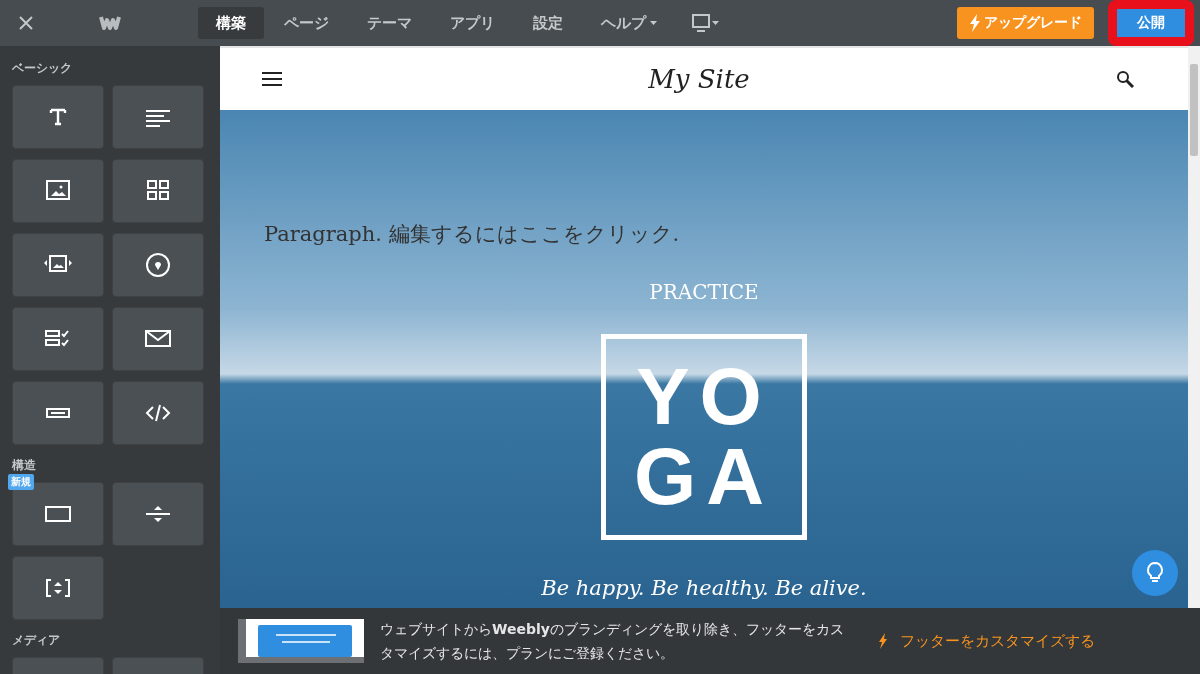  What do you see at coordinates (704, 588) in the screenshot?
I see `tagline: Be happy. Be healthy. Be alive.` at bounding box center [704, 588].